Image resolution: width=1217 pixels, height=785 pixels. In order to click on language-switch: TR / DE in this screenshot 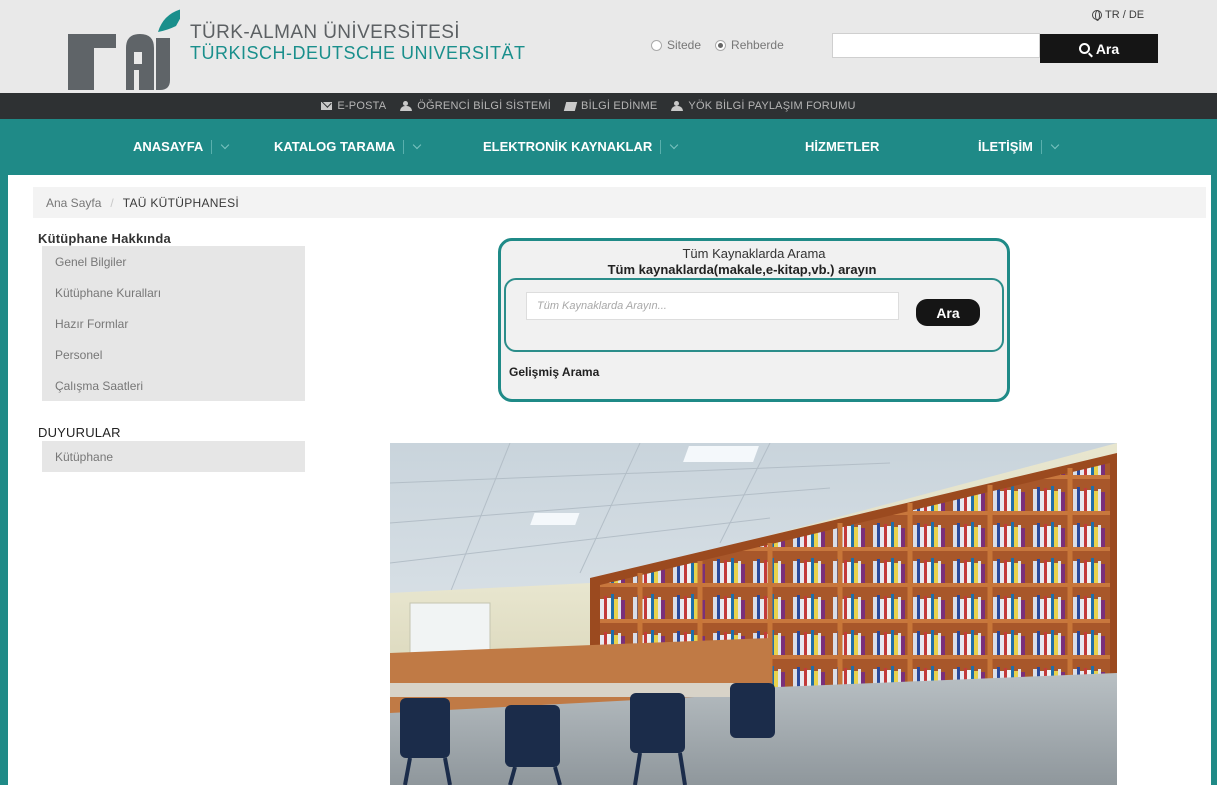, I will do `click(1118, 15)`.